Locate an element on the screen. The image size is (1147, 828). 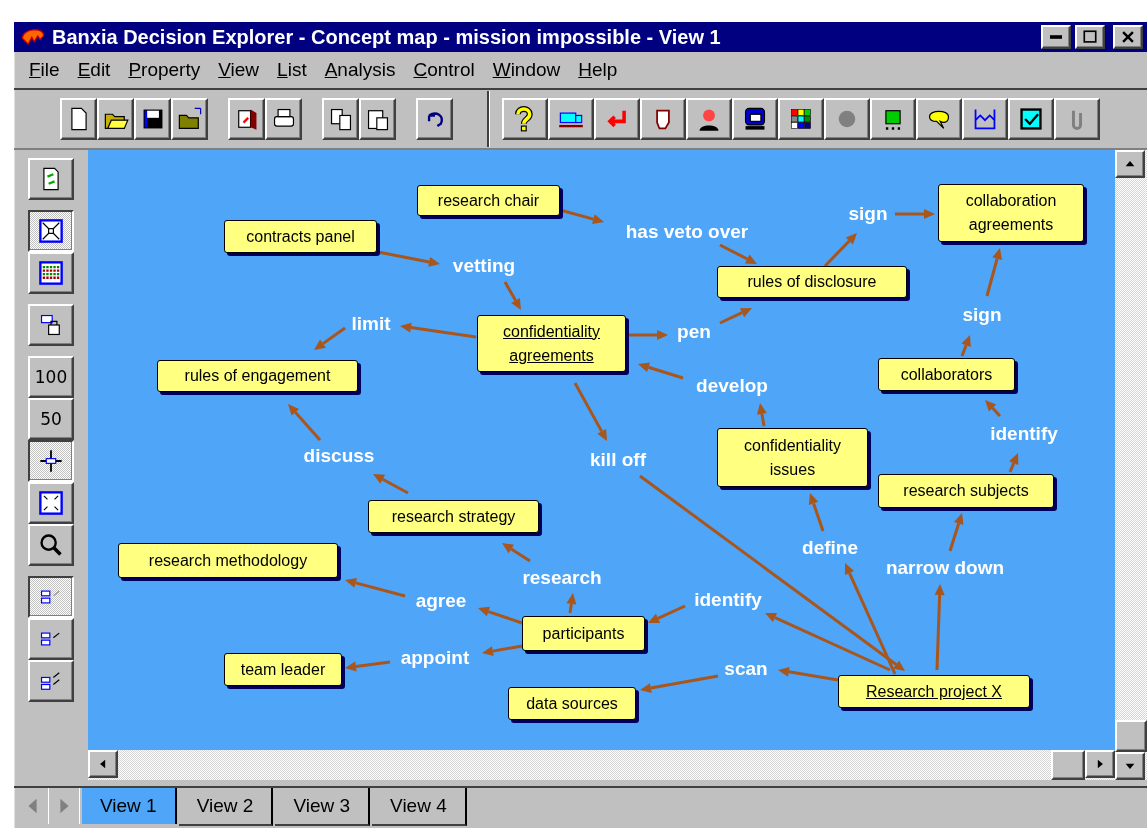
menu-item: Property is located at coordinates (164, 70).